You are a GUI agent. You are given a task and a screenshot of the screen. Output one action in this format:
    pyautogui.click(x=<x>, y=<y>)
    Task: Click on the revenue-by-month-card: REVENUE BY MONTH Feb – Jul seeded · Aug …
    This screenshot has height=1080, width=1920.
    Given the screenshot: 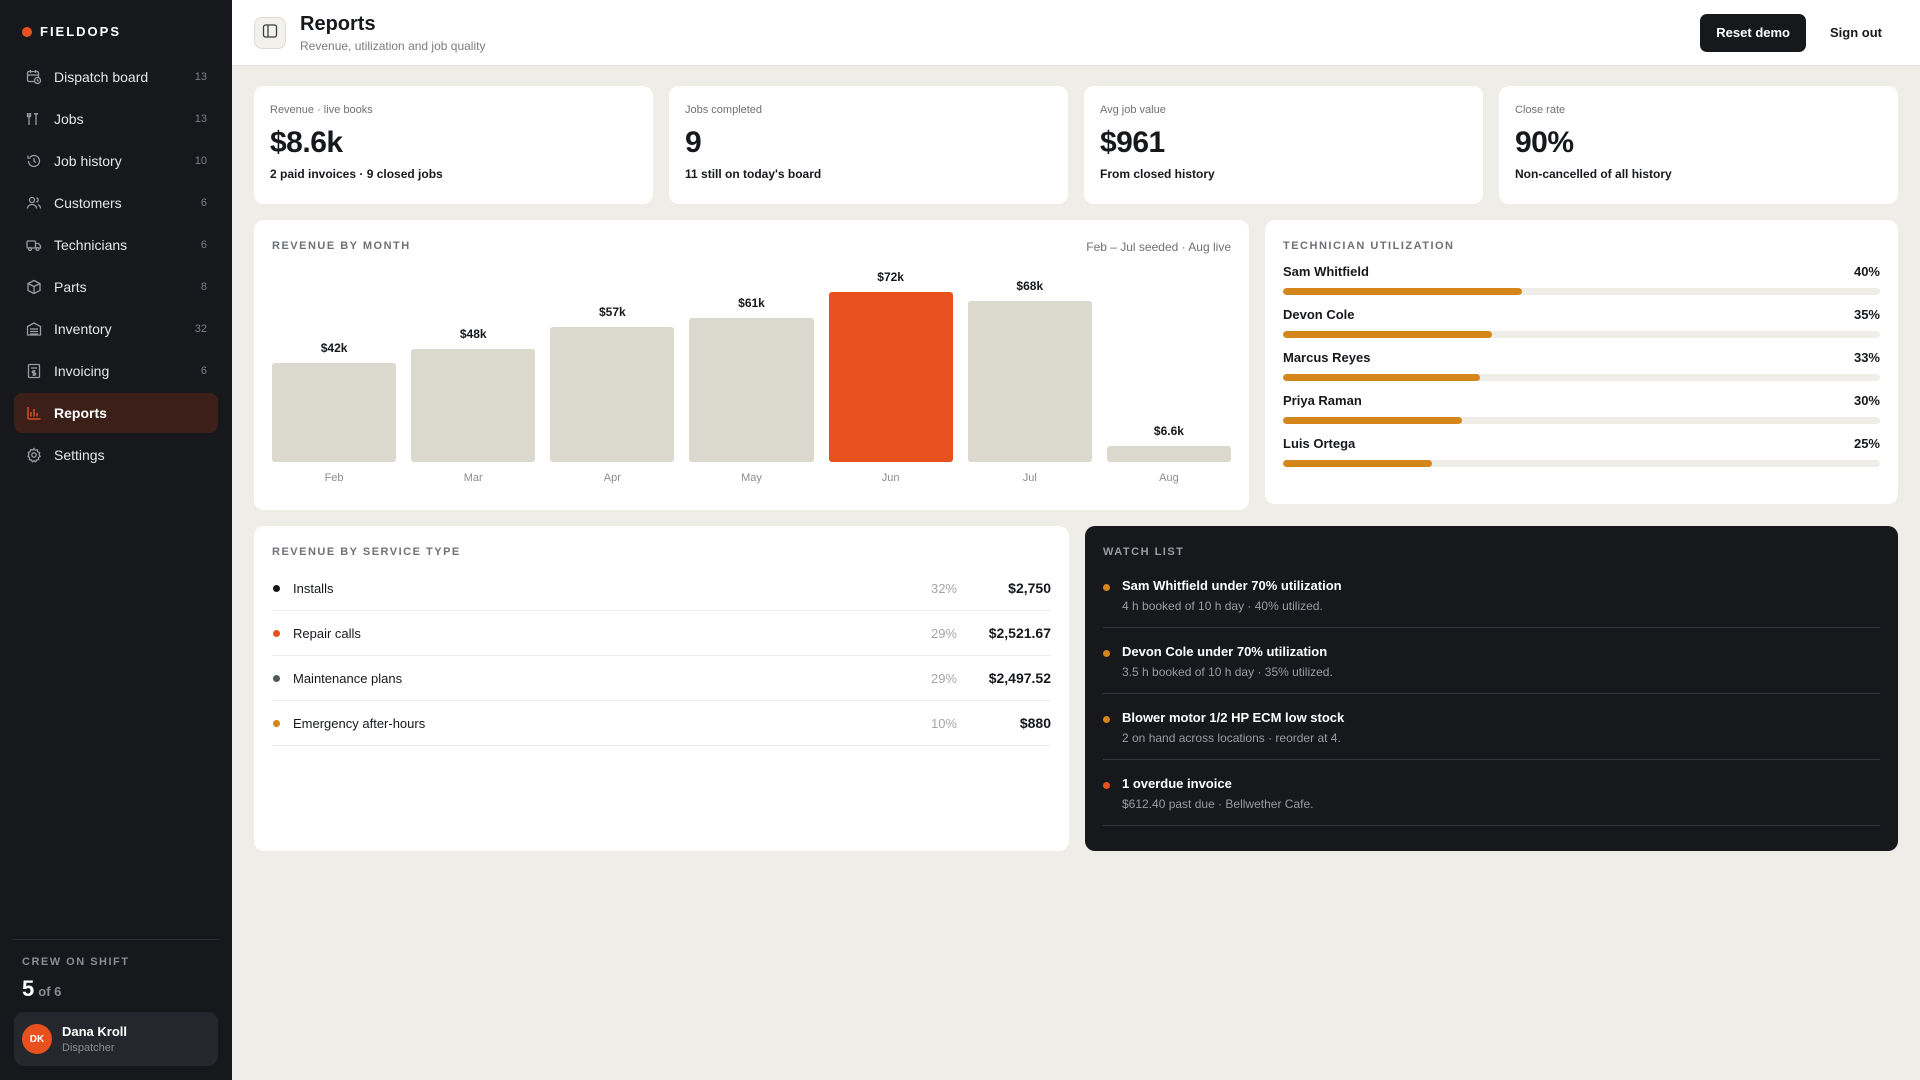 What is the action you would take?
    pyautogui.click(x=751, y=365)
    